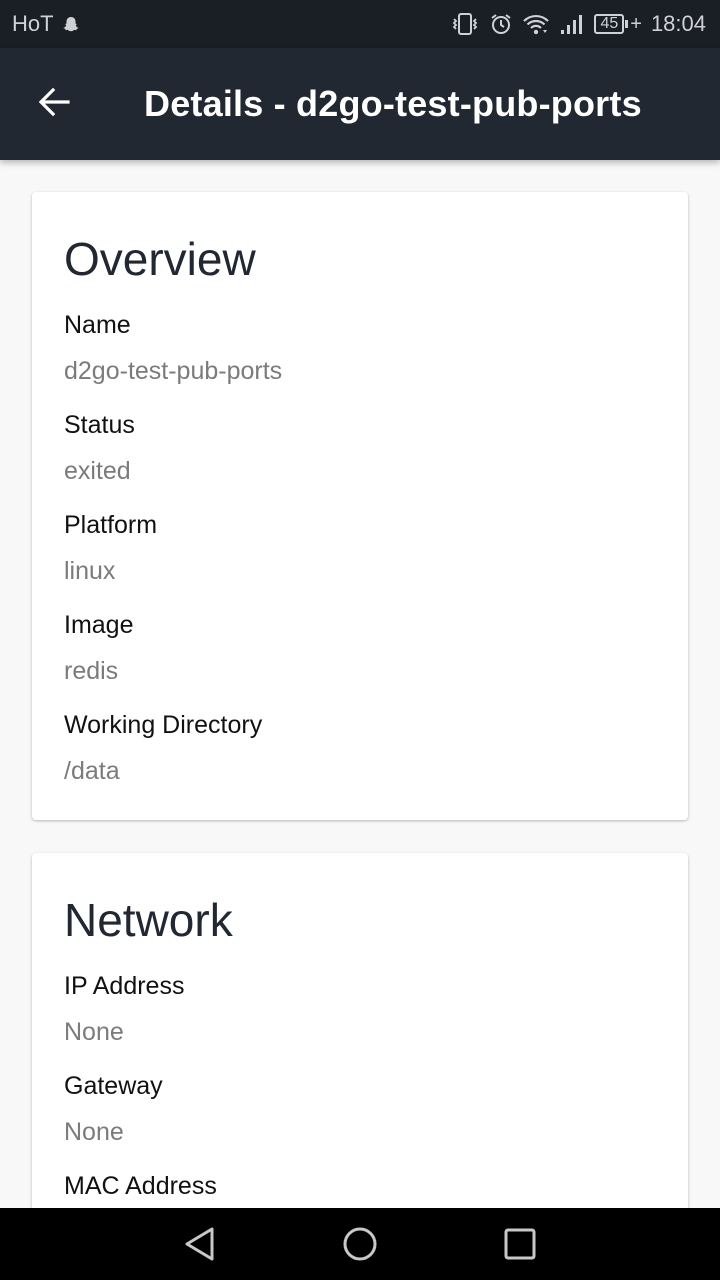 Image resolution: width=720 pixels, height=1280 pixels. I want to click on field-mac-address: MAC Address, so click(360, 1186).